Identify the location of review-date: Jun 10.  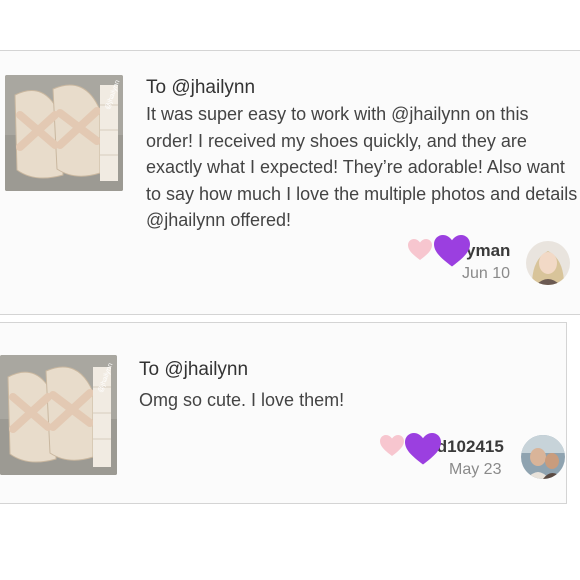
(486, 273).